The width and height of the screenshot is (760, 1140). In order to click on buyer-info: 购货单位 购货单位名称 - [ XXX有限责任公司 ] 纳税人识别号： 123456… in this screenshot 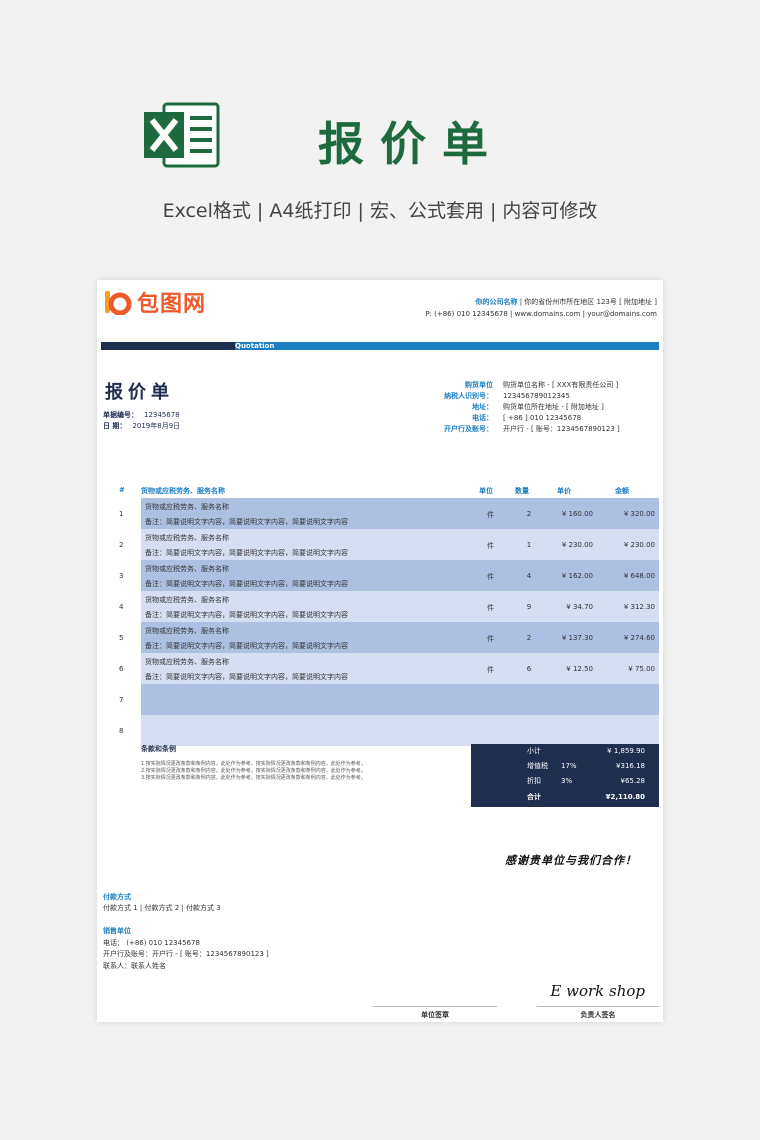, I will do `click(522, 407)`.